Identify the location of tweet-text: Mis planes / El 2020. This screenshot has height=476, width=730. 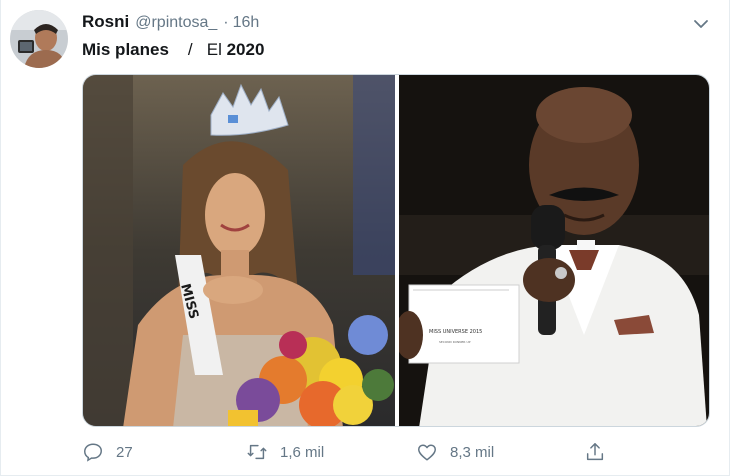
(173, 50).